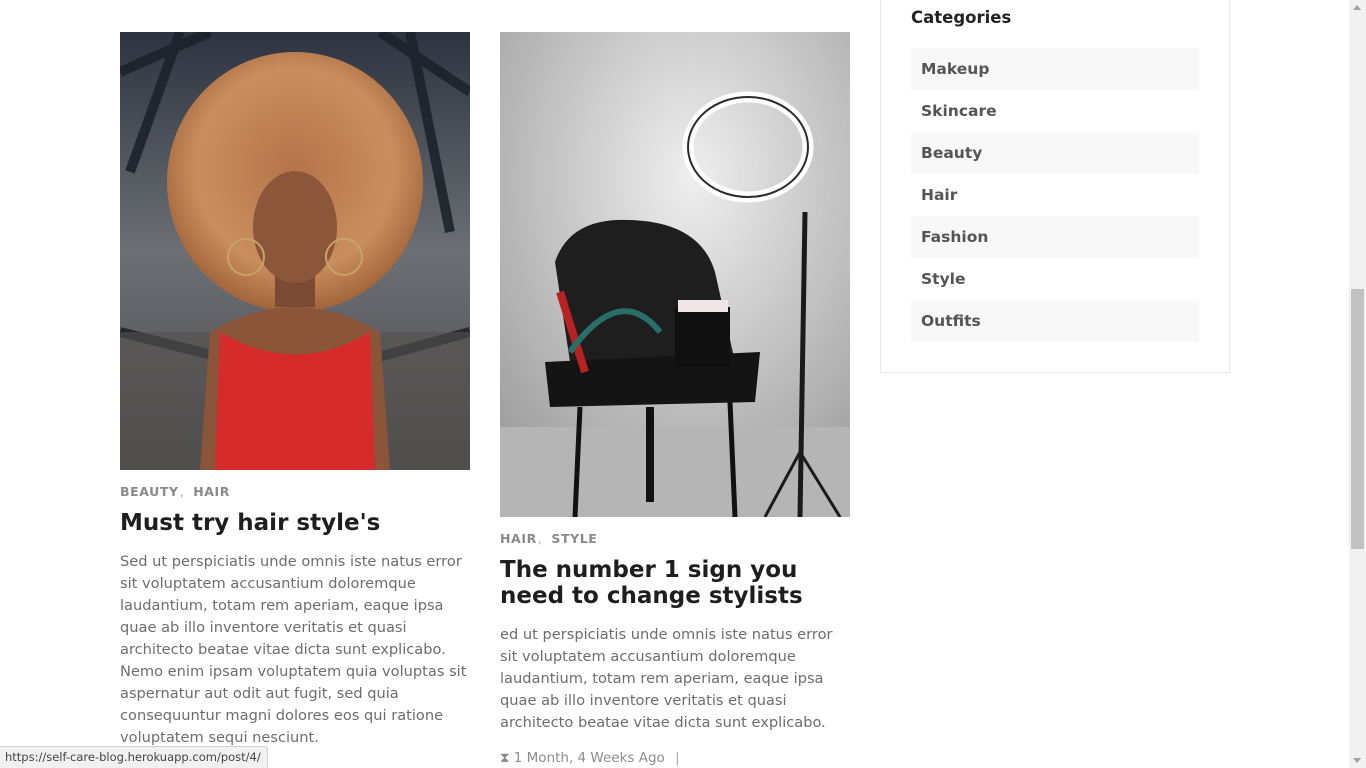  What do you see at coordinates (505, 758) in the screenshot?
I see `clock-icon: ⧗` at bounding box center [505, 758].